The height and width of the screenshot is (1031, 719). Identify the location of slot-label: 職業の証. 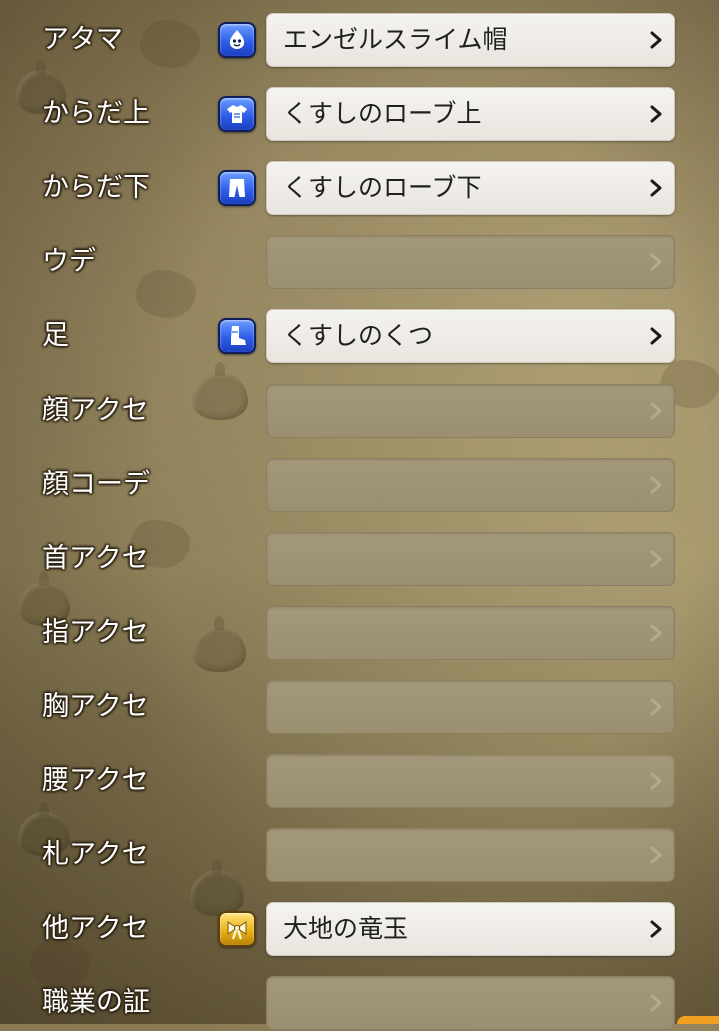
(96, 1002).